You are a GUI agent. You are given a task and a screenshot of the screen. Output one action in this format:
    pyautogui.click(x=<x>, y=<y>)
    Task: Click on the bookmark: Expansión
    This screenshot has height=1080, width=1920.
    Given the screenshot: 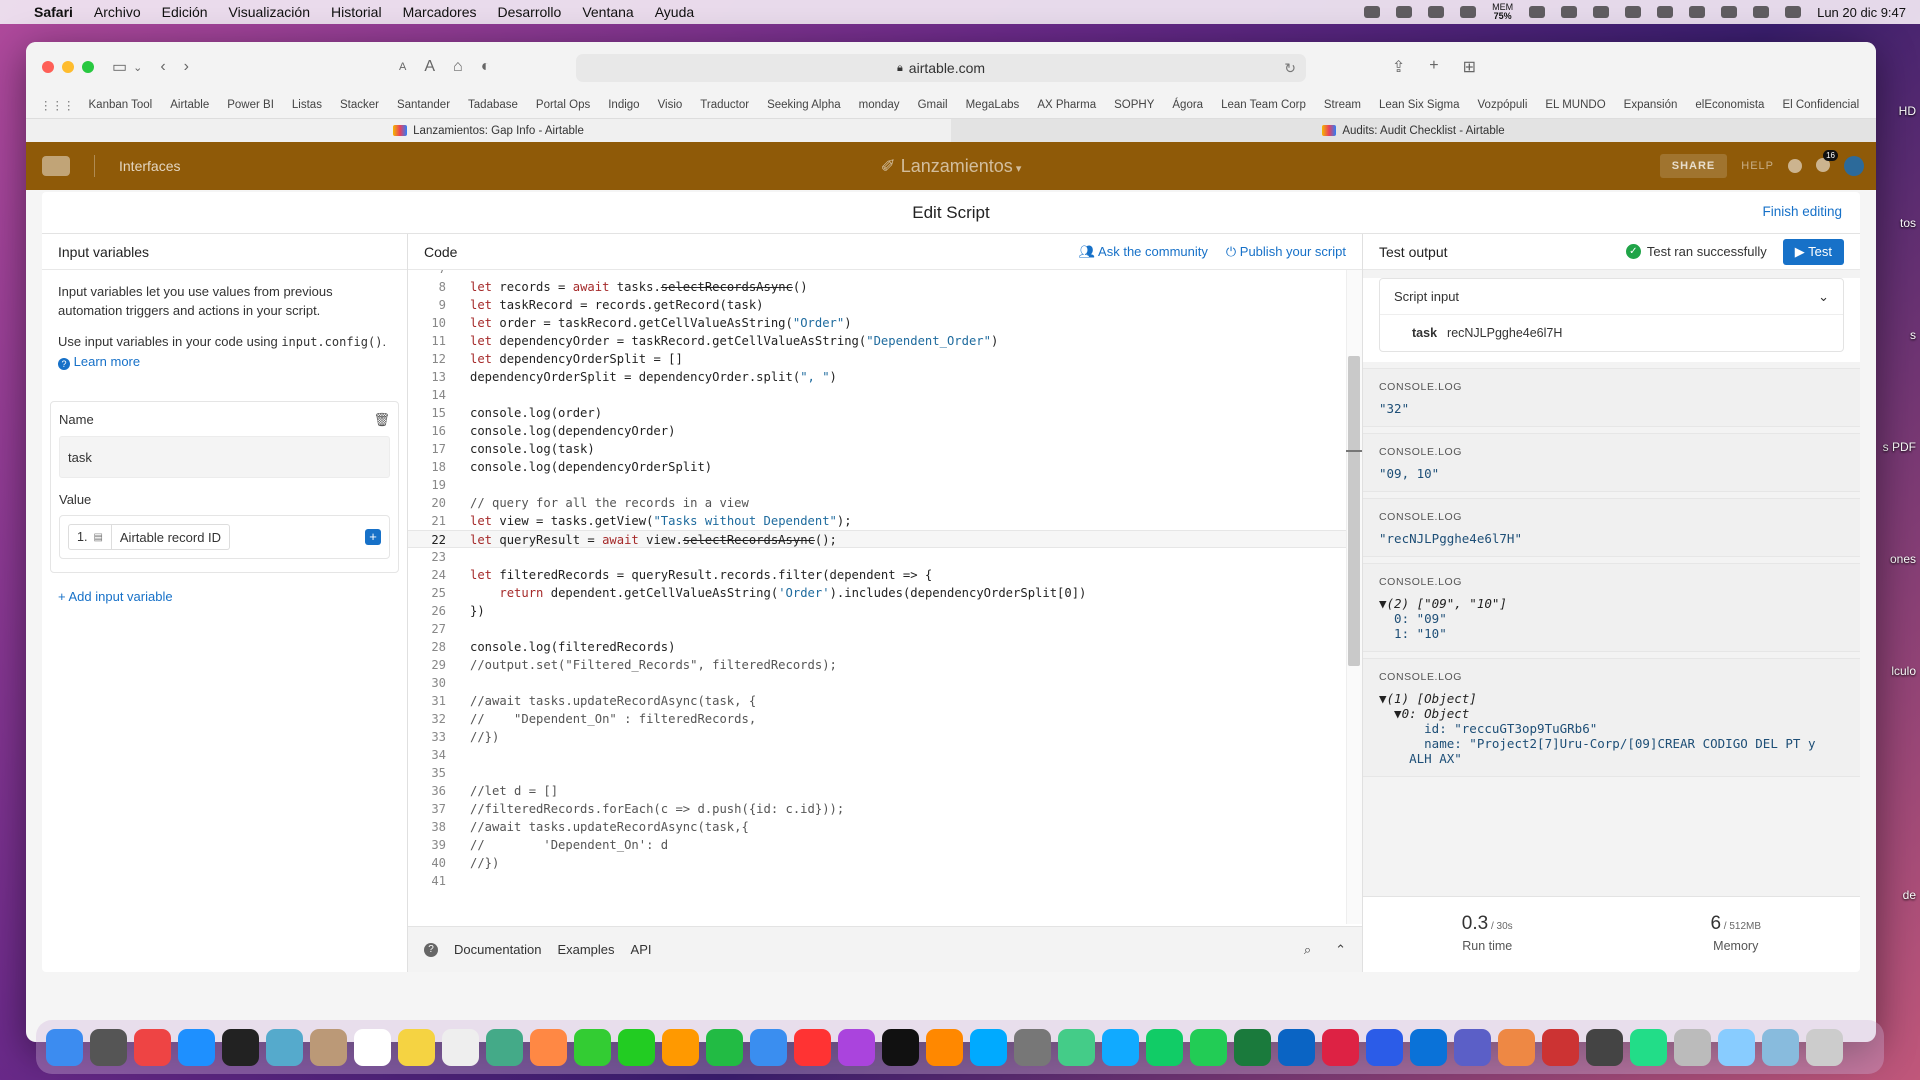 What is the action you would take?
    pyautogui.click(x=1651, y=105)
    